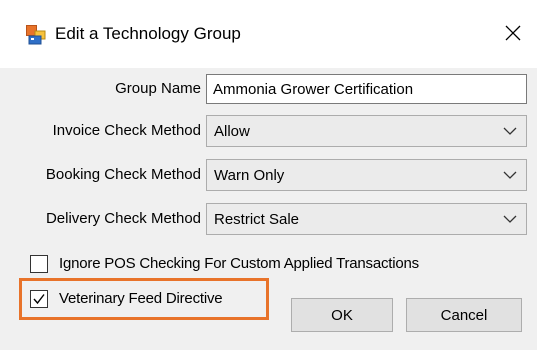 This screenshot has width=537, height=350. I want to click on close-button, so click(513, 33).